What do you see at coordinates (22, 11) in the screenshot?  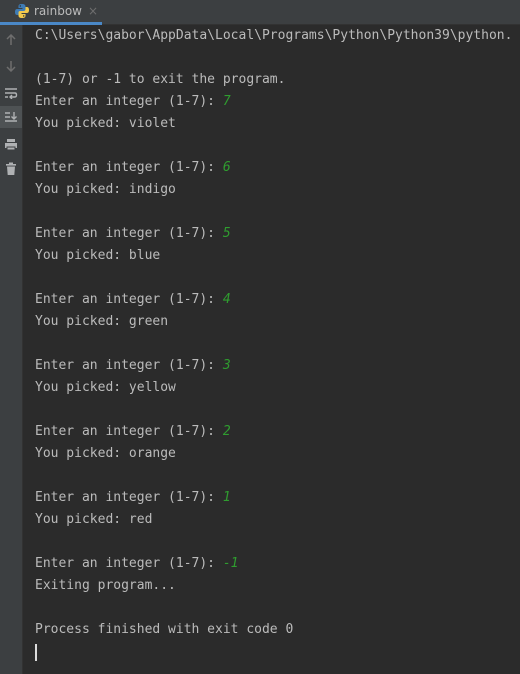 I see `python-file-icon` at bounding box center [22, 11].